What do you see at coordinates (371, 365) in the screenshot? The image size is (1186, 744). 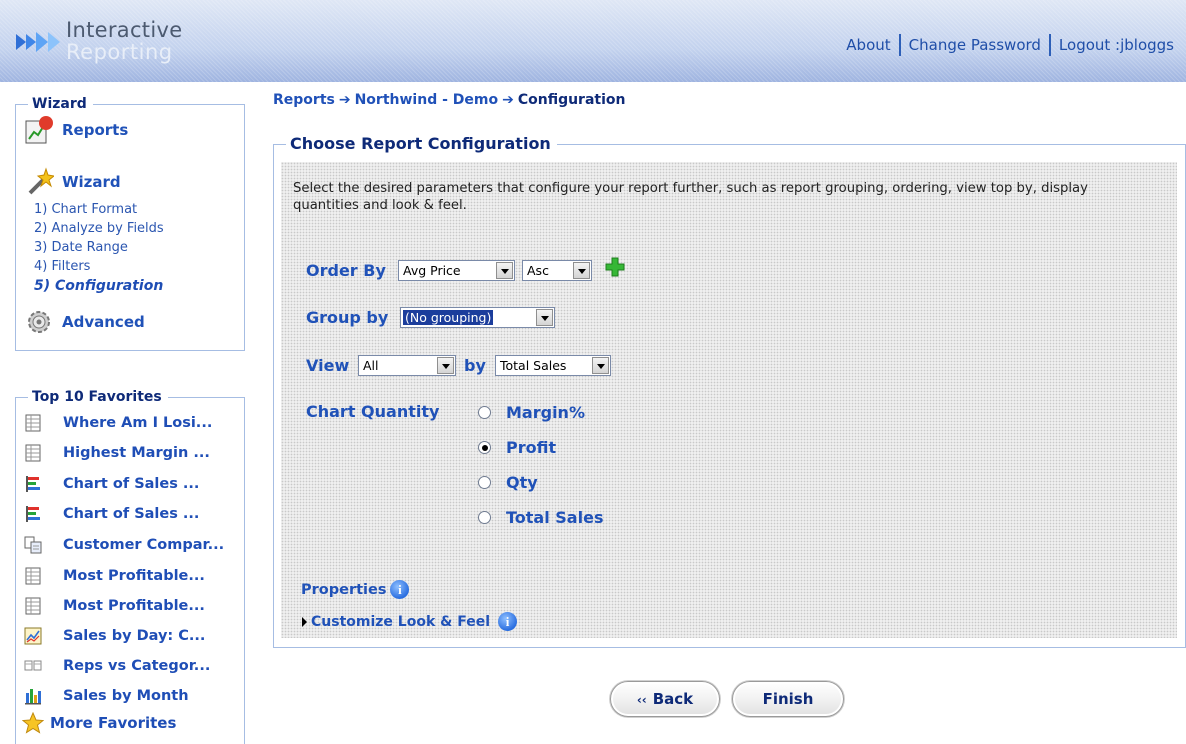 I see `view-value: All` at bounding box center [371, 365].